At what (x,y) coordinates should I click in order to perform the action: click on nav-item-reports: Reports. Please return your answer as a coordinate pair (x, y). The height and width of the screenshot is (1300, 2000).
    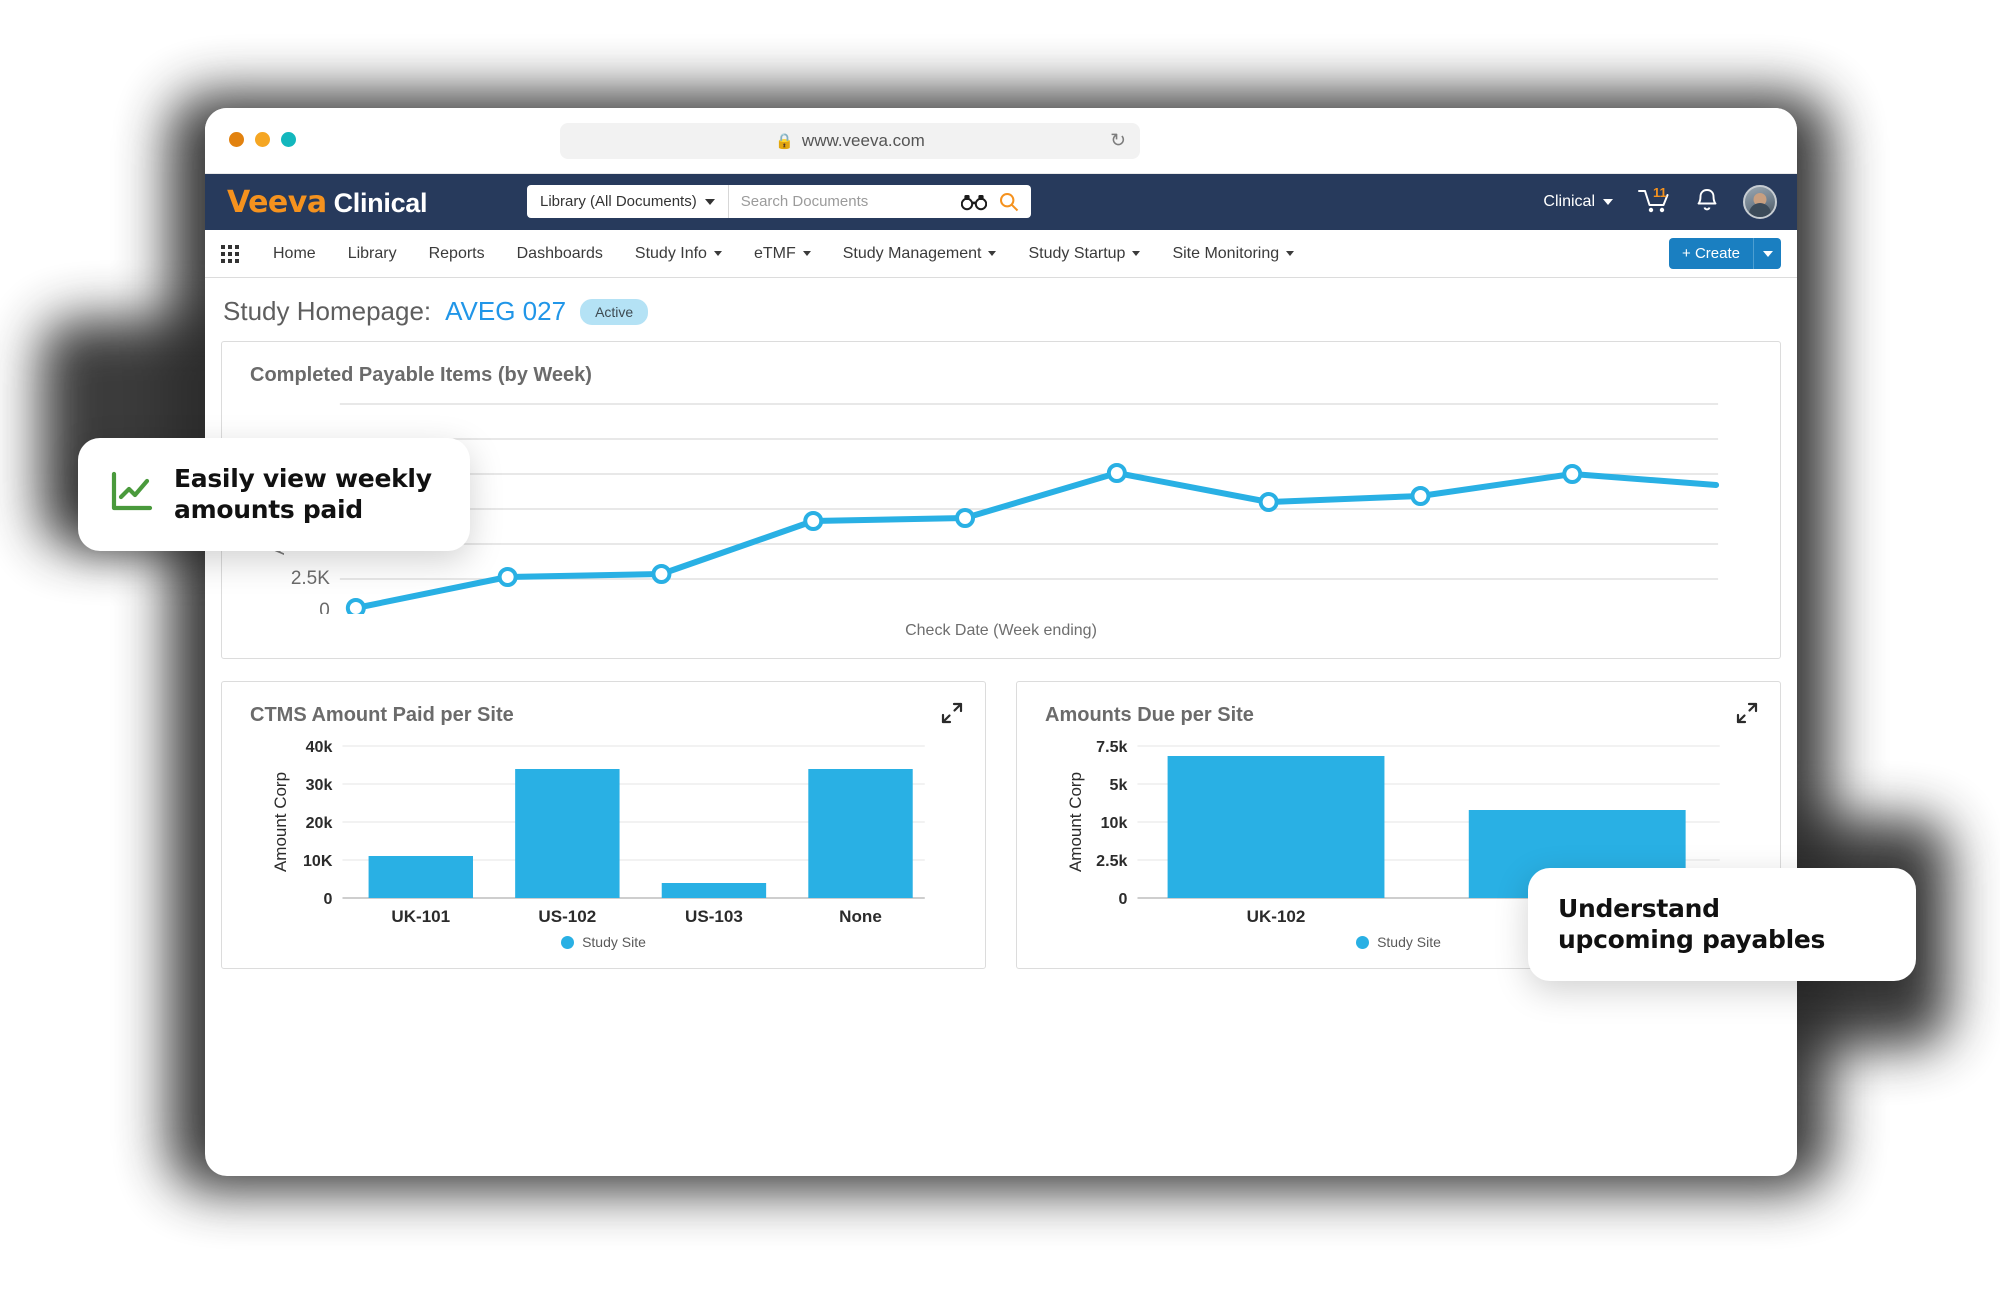
    Looking at the image, I should click on (457, 254).